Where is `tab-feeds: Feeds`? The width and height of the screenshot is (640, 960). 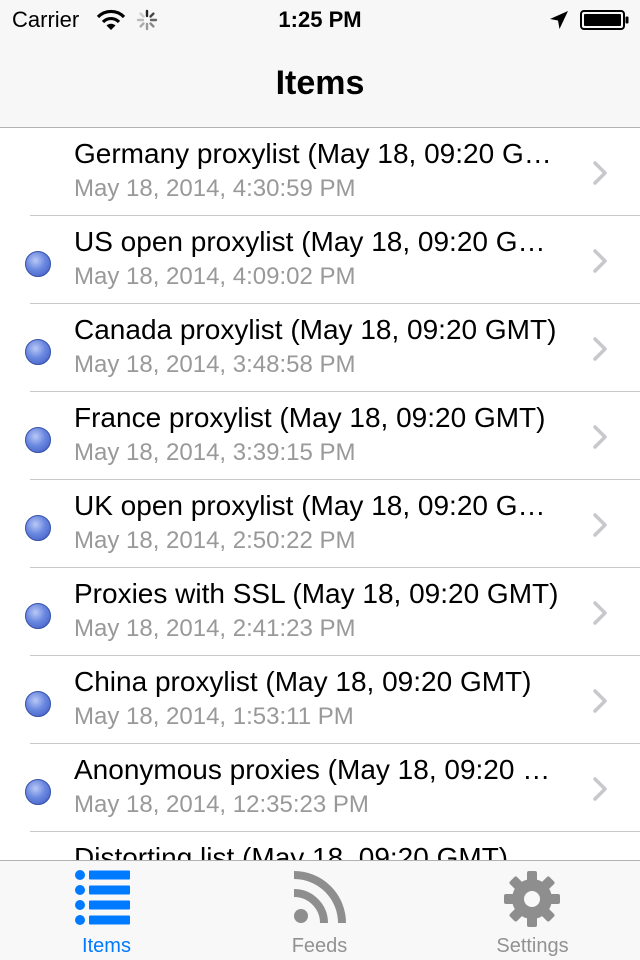
tab-feeds: Feeds is located at coordinates (319, 910).